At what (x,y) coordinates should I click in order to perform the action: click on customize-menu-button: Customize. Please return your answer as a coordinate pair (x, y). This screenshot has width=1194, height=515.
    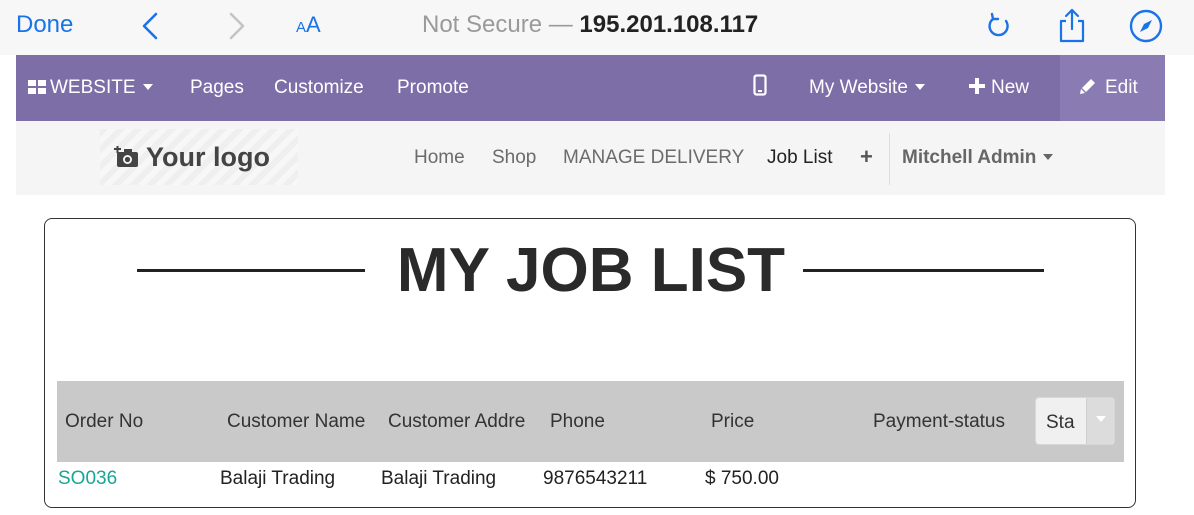
    Looking at the image, I should click on (319, 88).